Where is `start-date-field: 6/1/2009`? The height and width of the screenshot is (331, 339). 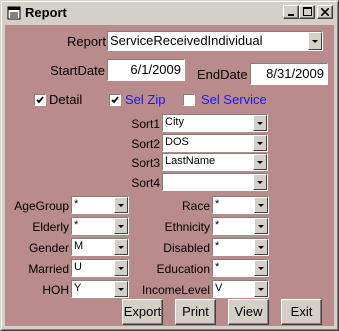 start-date-field: 6/1/2009 is located at coordinates (146, 70).